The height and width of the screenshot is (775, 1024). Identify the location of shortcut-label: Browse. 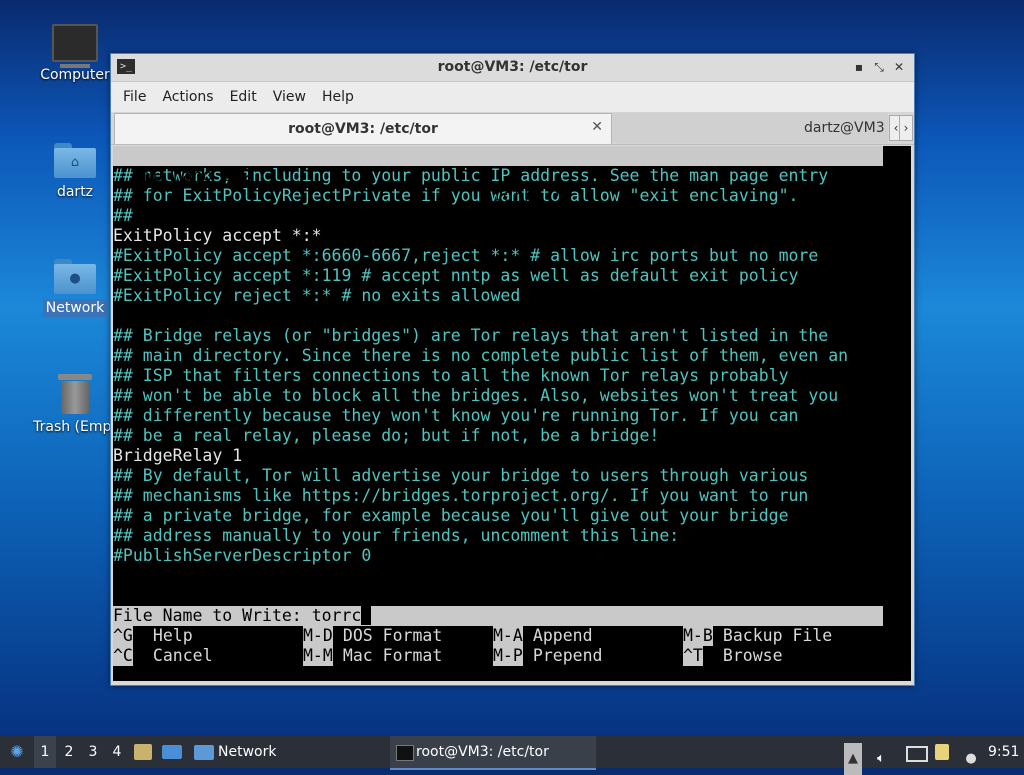
(748, 655).